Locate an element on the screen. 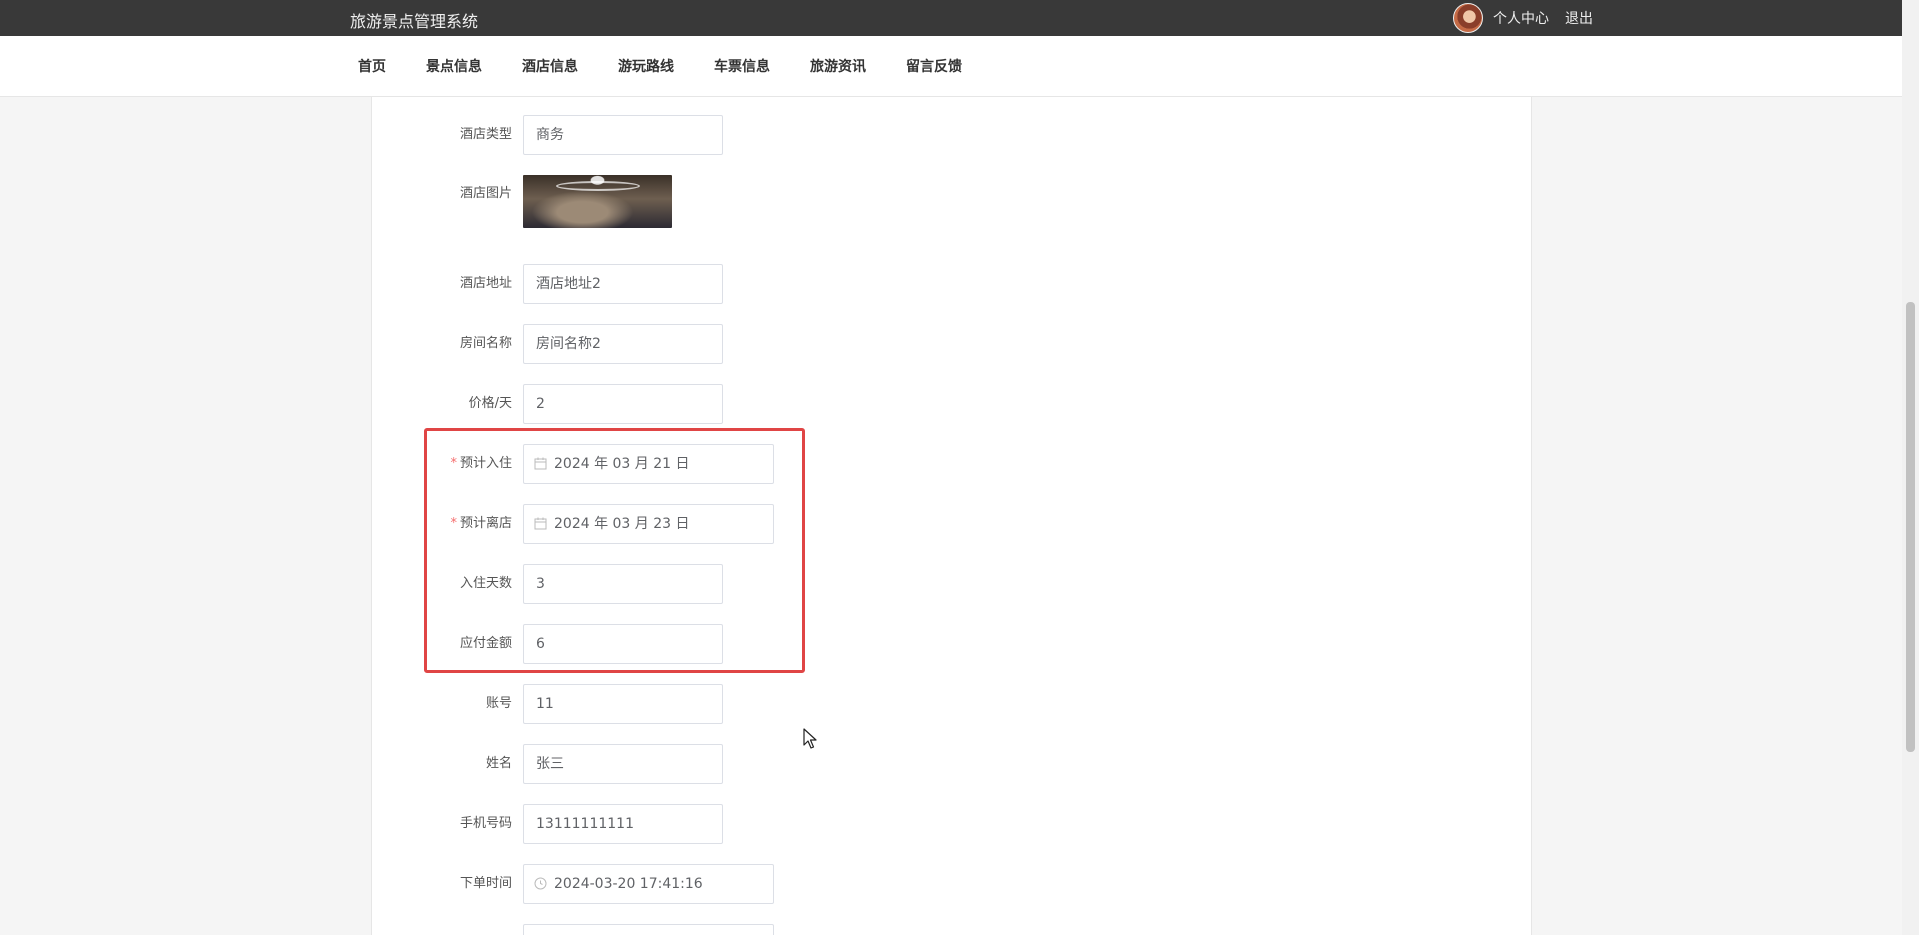  nav-item-news: 旅游资讯 is located at coordinates (838, 66).